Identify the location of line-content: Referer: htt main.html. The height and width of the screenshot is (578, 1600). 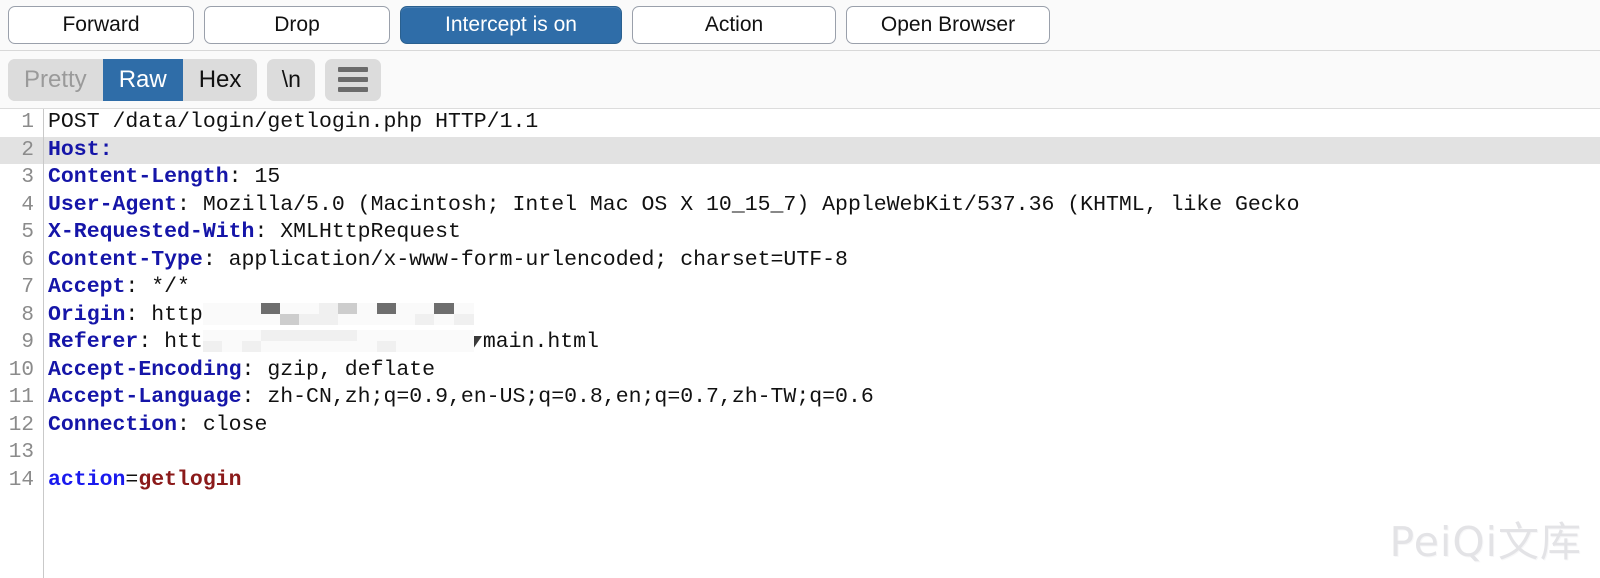
(821, 343).